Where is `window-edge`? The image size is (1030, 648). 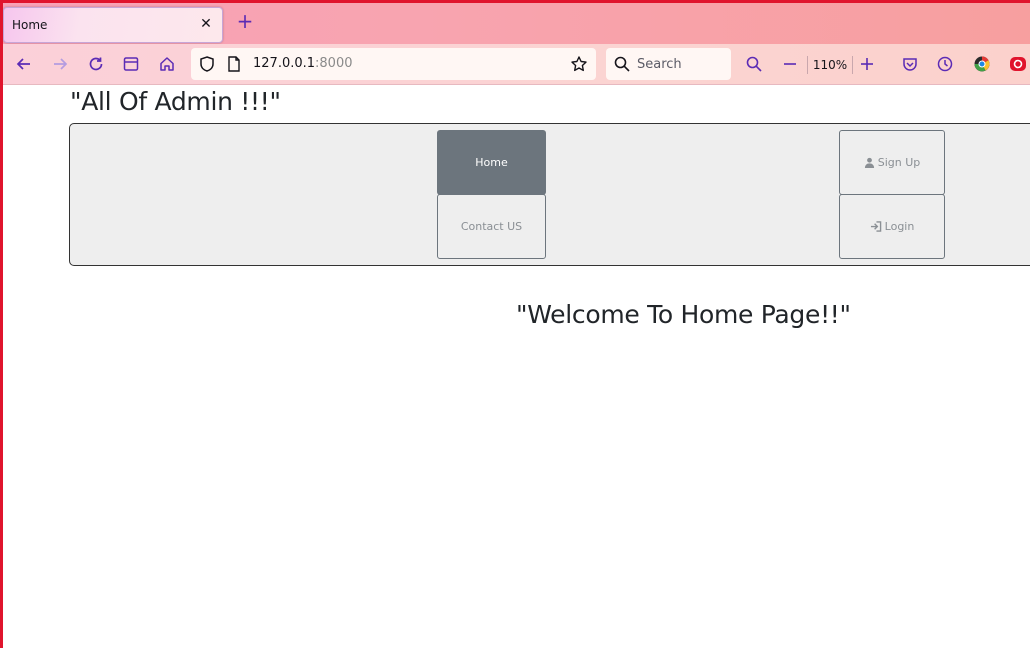 window-edge is located at coordinates (1, 324).